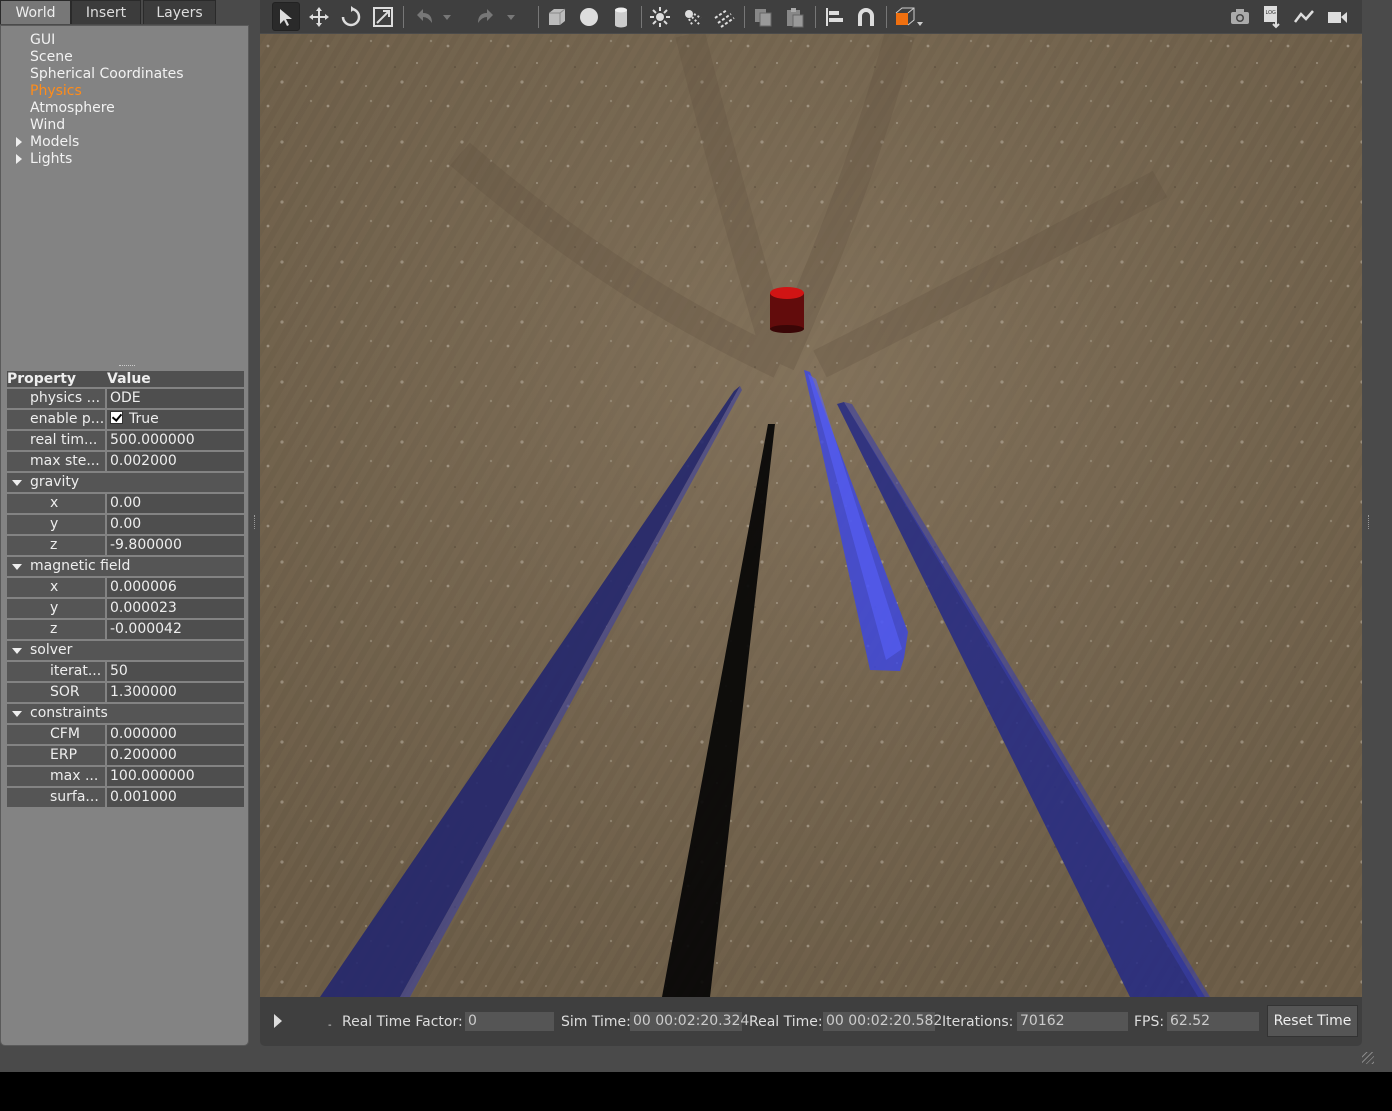 The image size is (1392, 1111). I want to click on box-shape-icon, so click(557, 16).